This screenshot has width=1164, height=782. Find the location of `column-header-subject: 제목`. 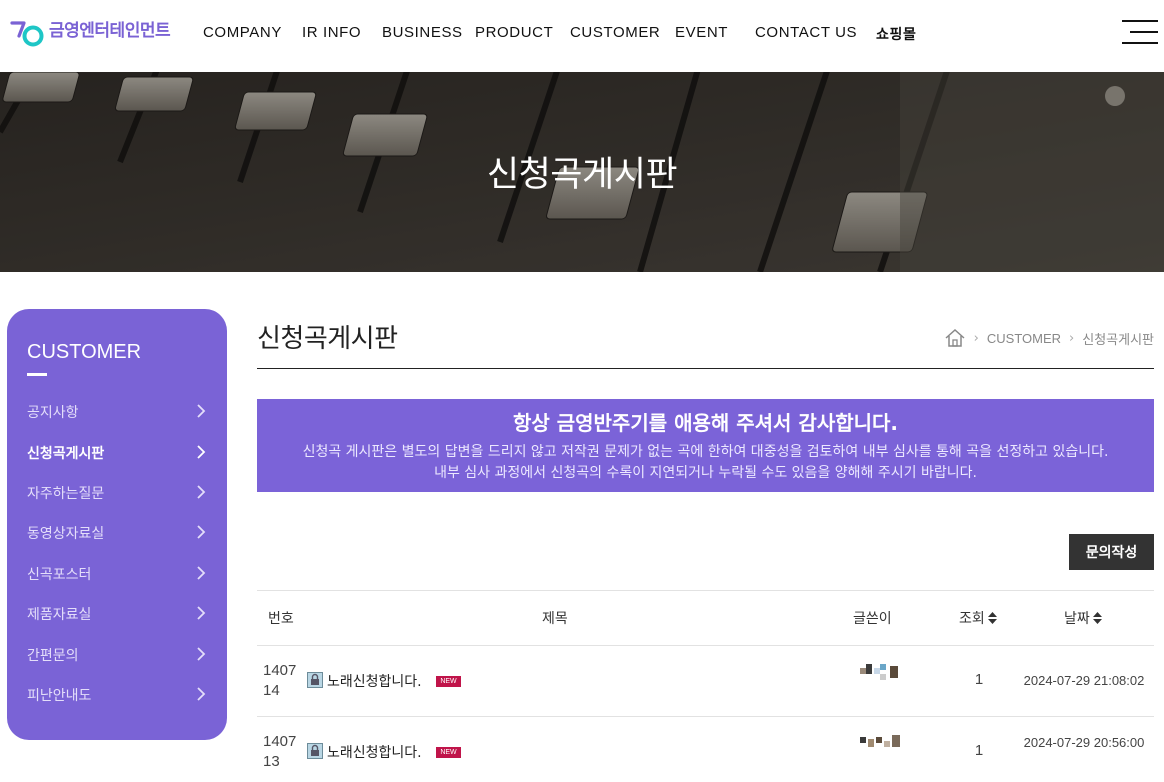

column-header-subject: 제목 is located at coordinates (555, 619).